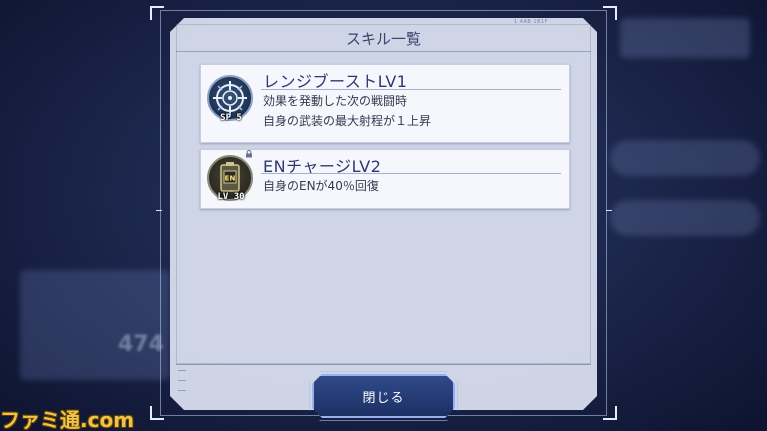  I want to click on lock-icon, so click(249, 154).